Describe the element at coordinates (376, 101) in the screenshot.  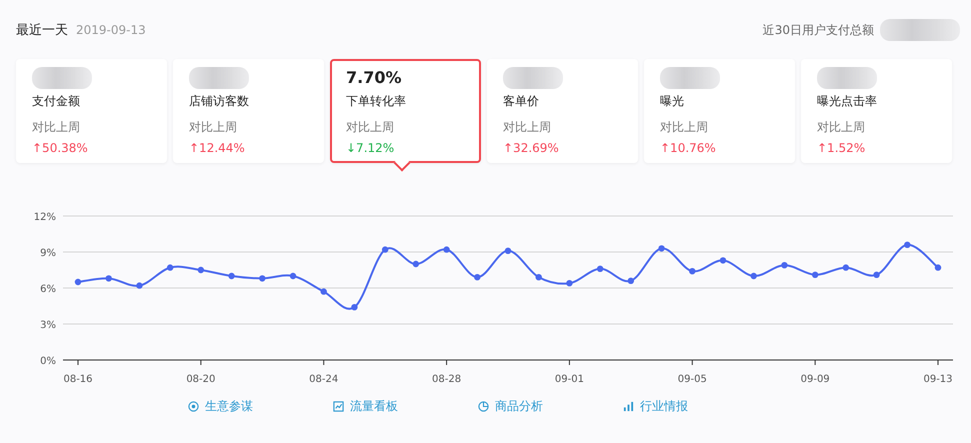
I see `metric-label: 下单转化率` at that location.